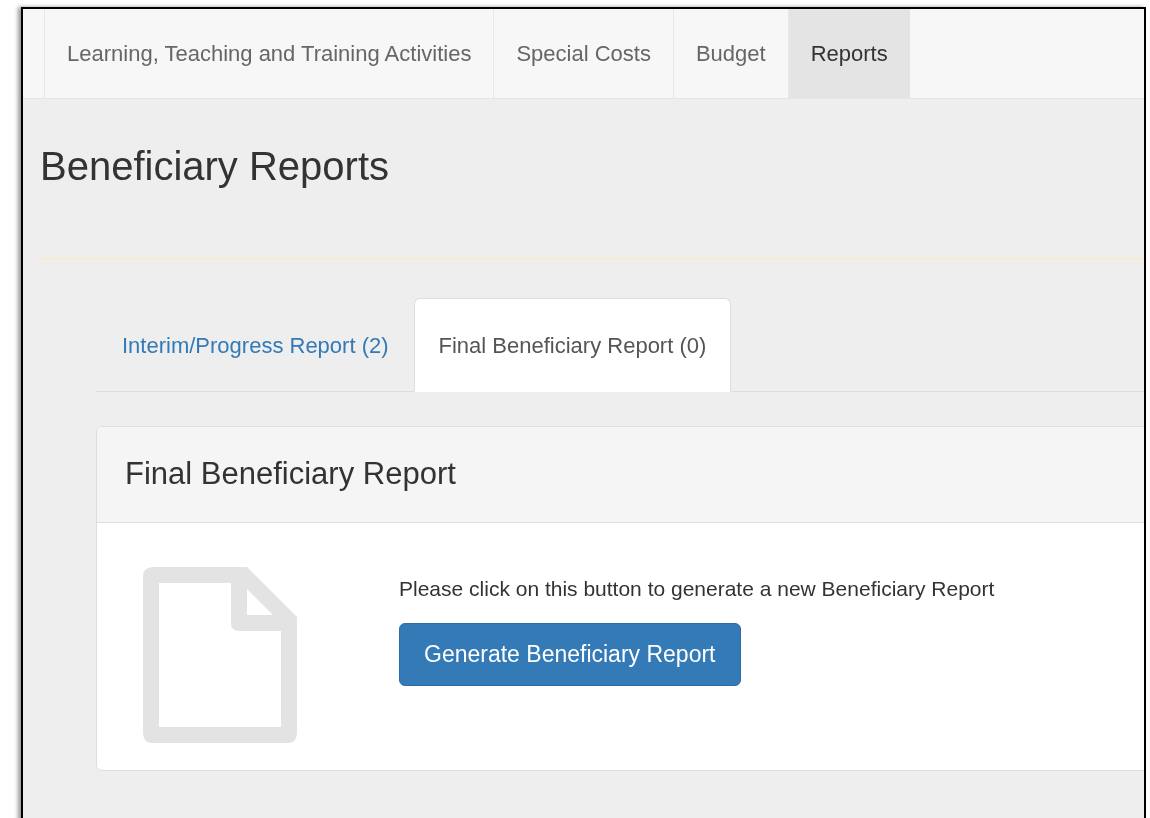 The image size is (1150, 818). Describe the element at coordinates (848, 53) in the screenshot. I see `nav-tab: Reports` at that location.